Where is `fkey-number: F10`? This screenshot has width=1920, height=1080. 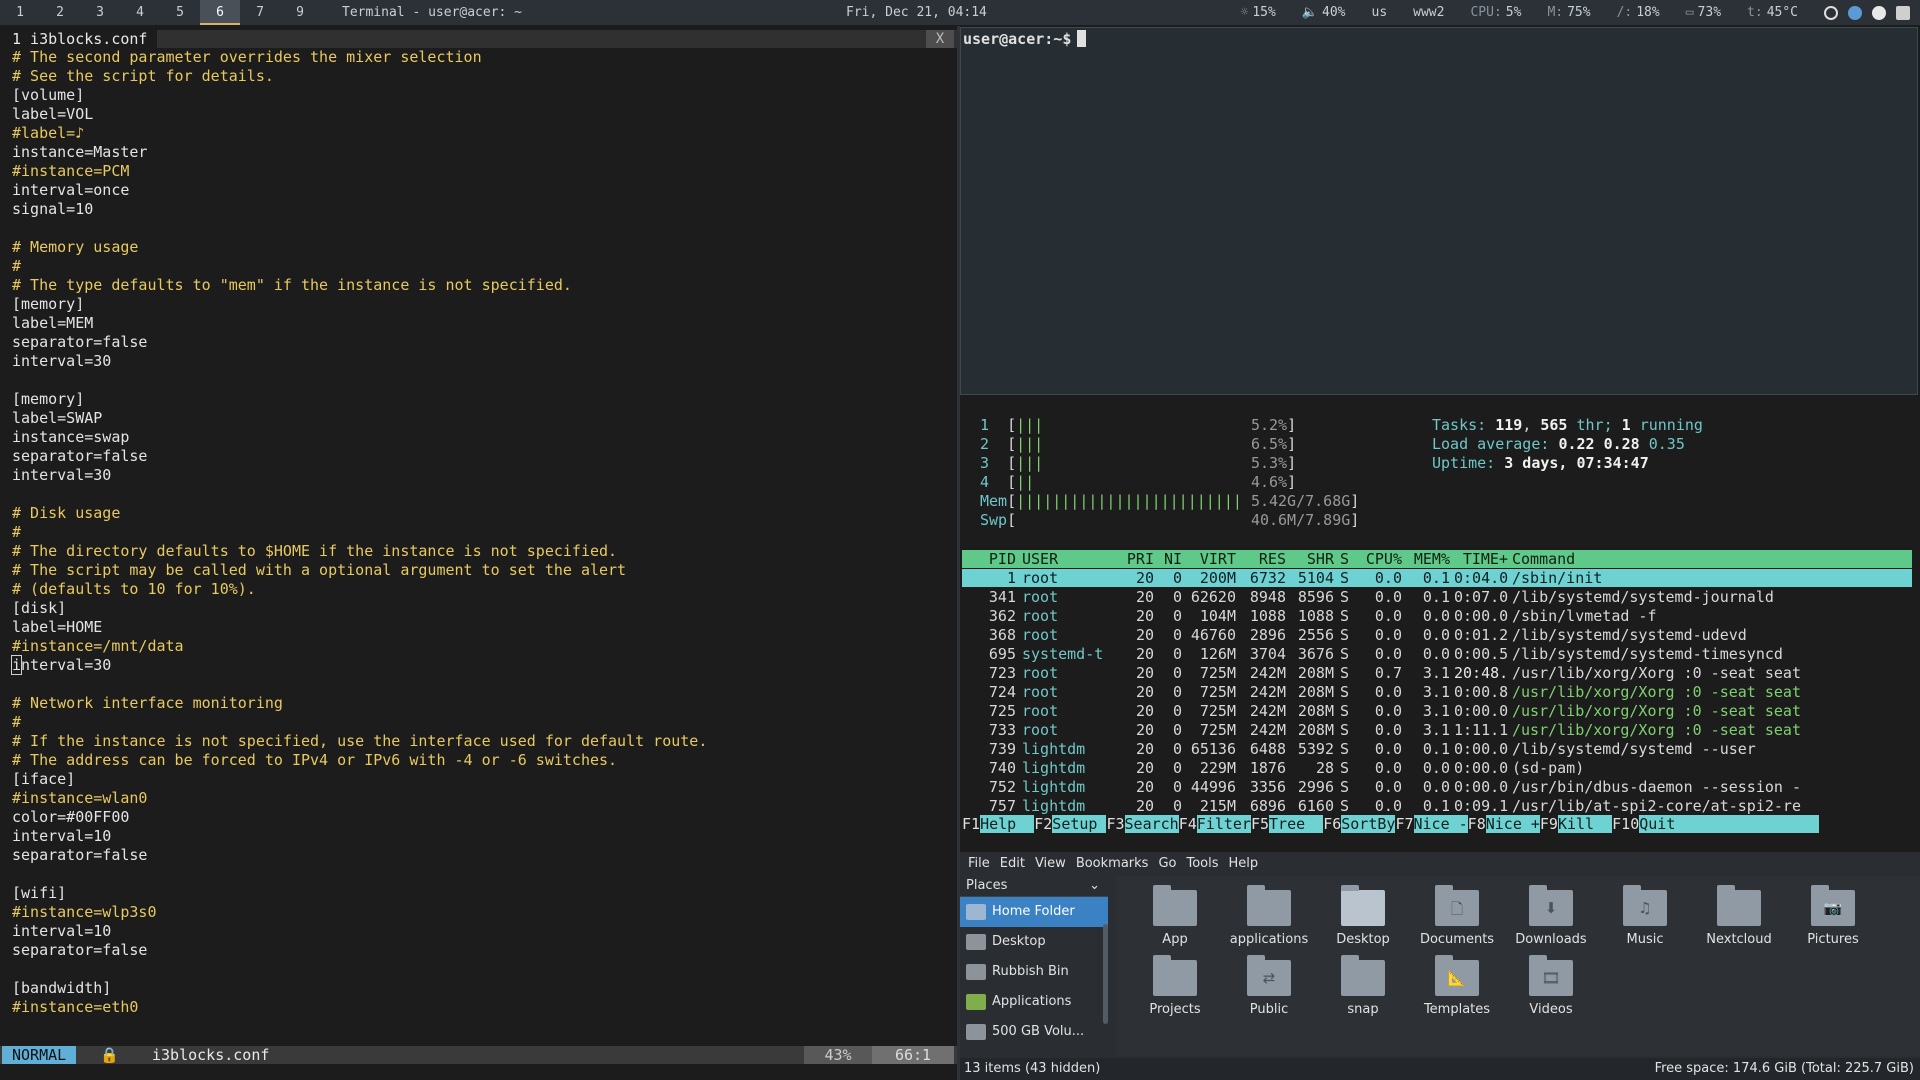
fkey-number: F10 is located at coordinates (1626, 824).